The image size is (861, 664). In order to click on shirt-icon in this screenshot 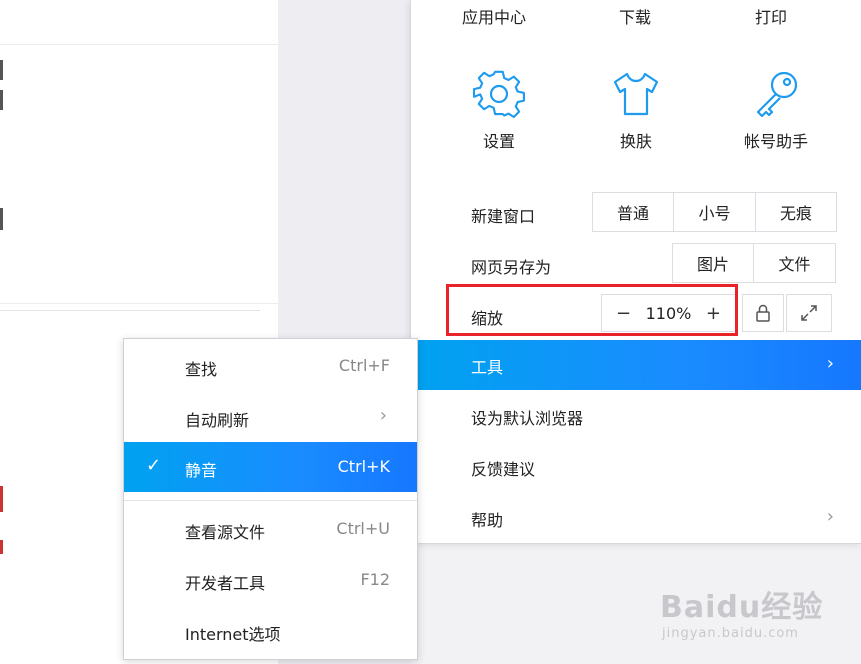, I will do `click(636, 94)`.